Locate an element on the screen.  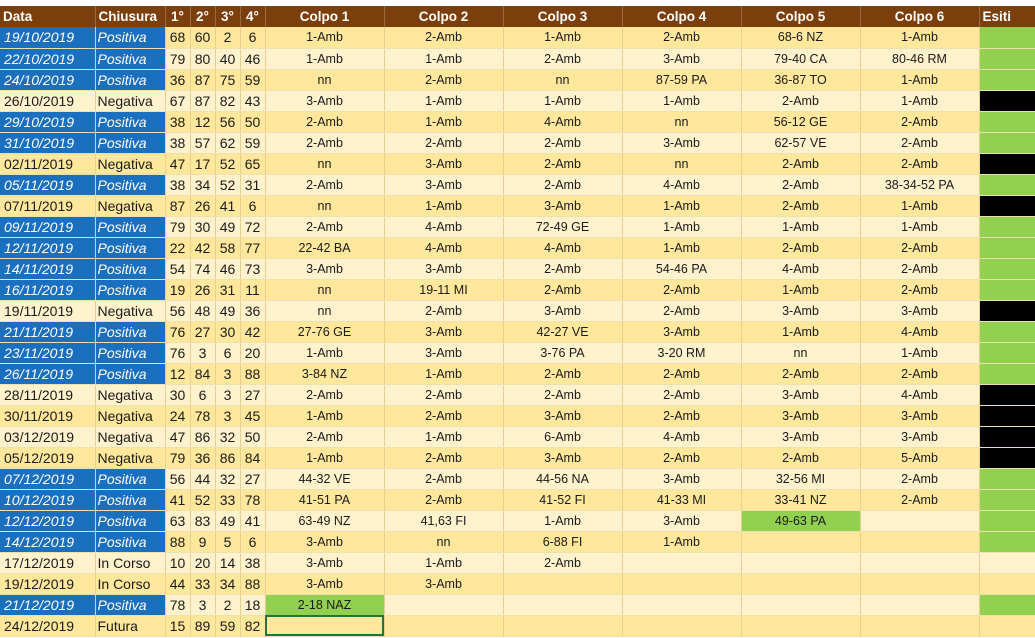
cell-estratto: 86 is located at coordinates (228, 458).